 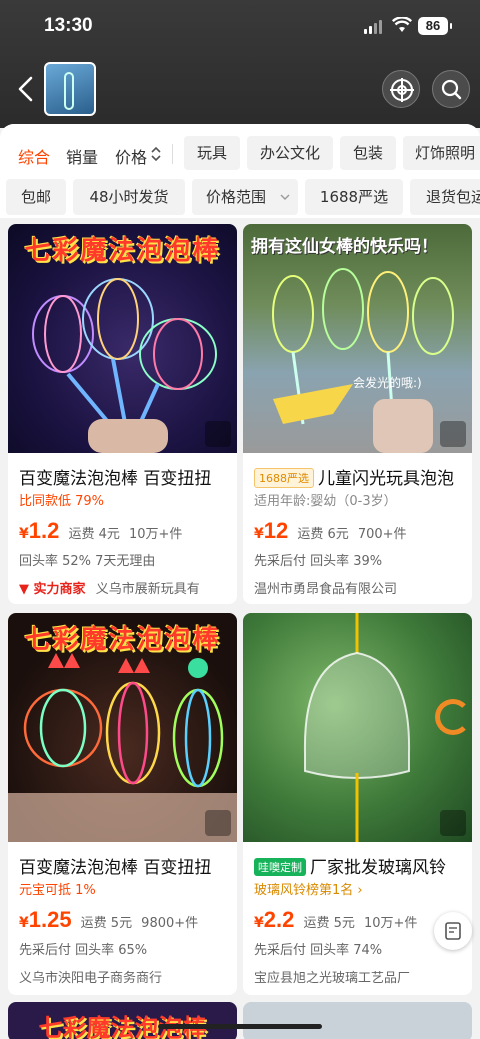 What do you see at coordinates (382, 534) in the screenshot?
I see `sales-count: 700+件` at bounding box center [382, 534].